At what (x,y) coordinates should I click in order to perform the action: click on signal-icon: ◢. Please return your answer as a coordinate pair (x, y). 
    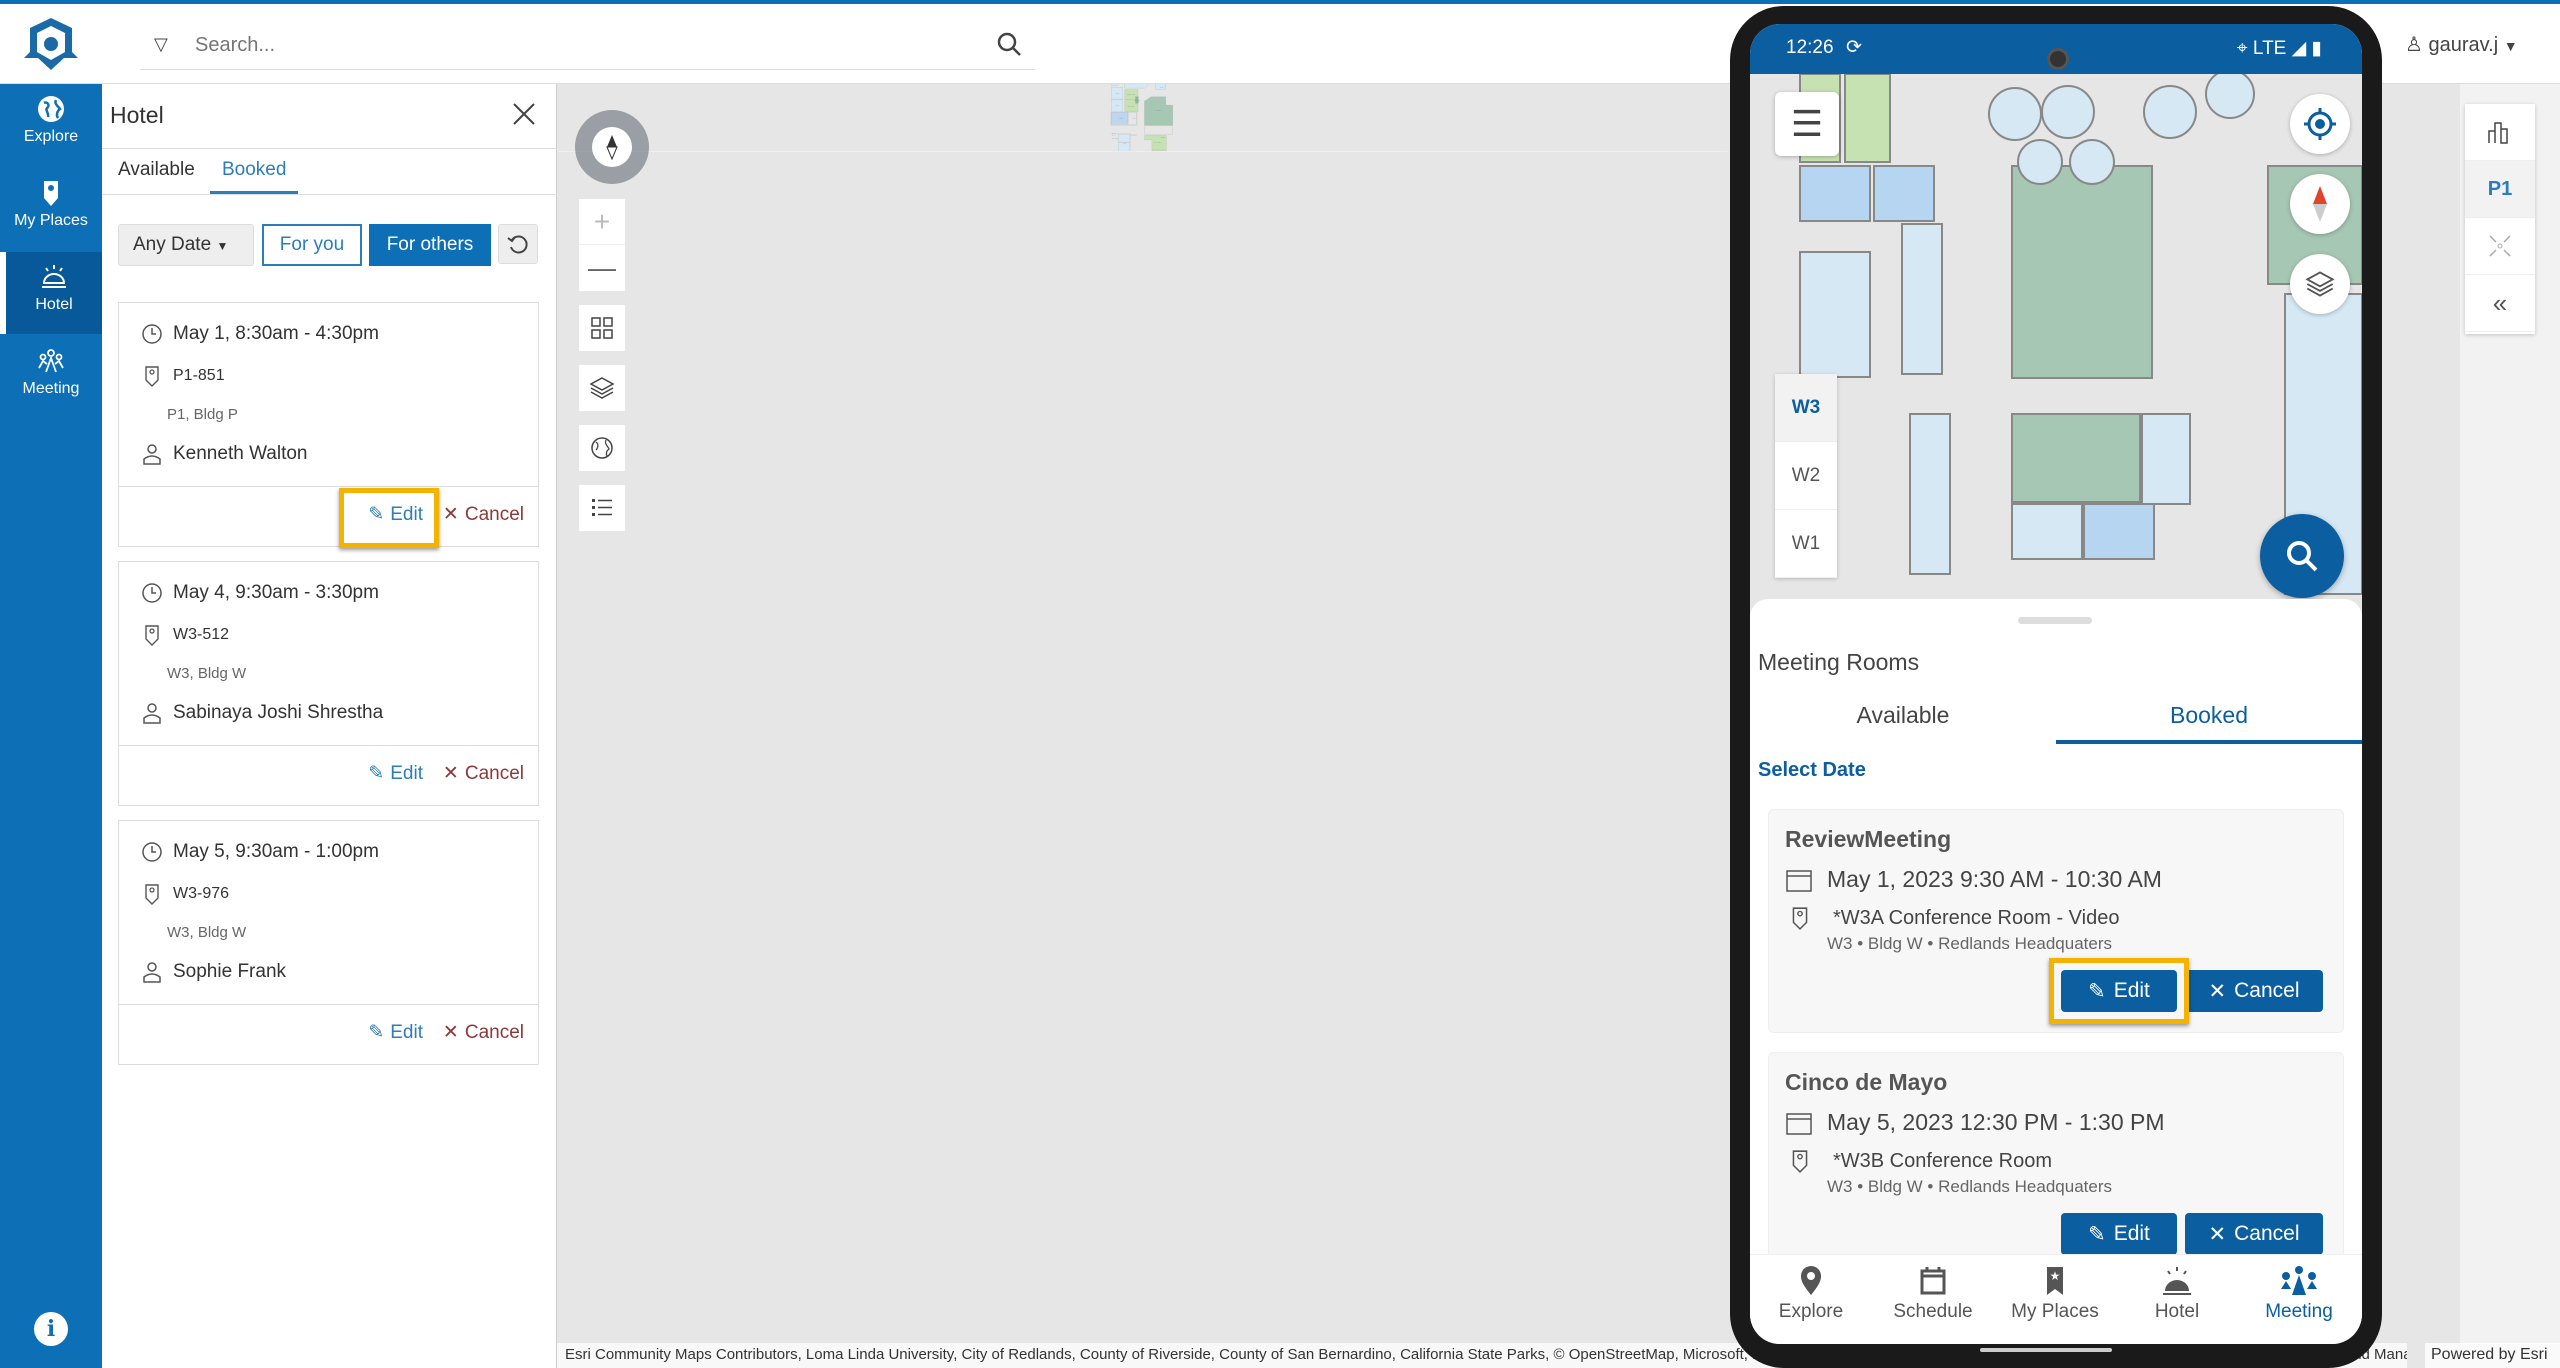
    Looking at the image, I should click on (2299, 48).